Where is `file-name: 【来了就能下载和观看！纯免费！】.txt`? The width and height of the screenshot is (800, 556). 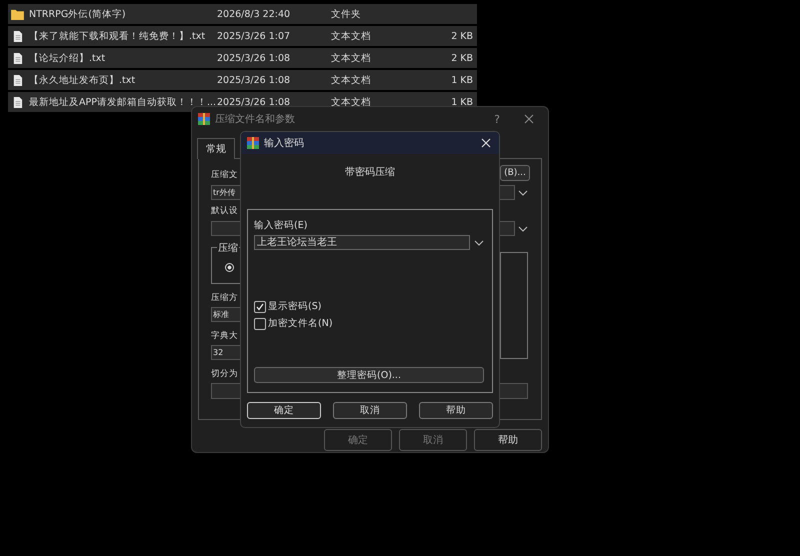 file-name: 【来了就能下载和观看！纯免费！】.txt is located at coordinates (117, 36).